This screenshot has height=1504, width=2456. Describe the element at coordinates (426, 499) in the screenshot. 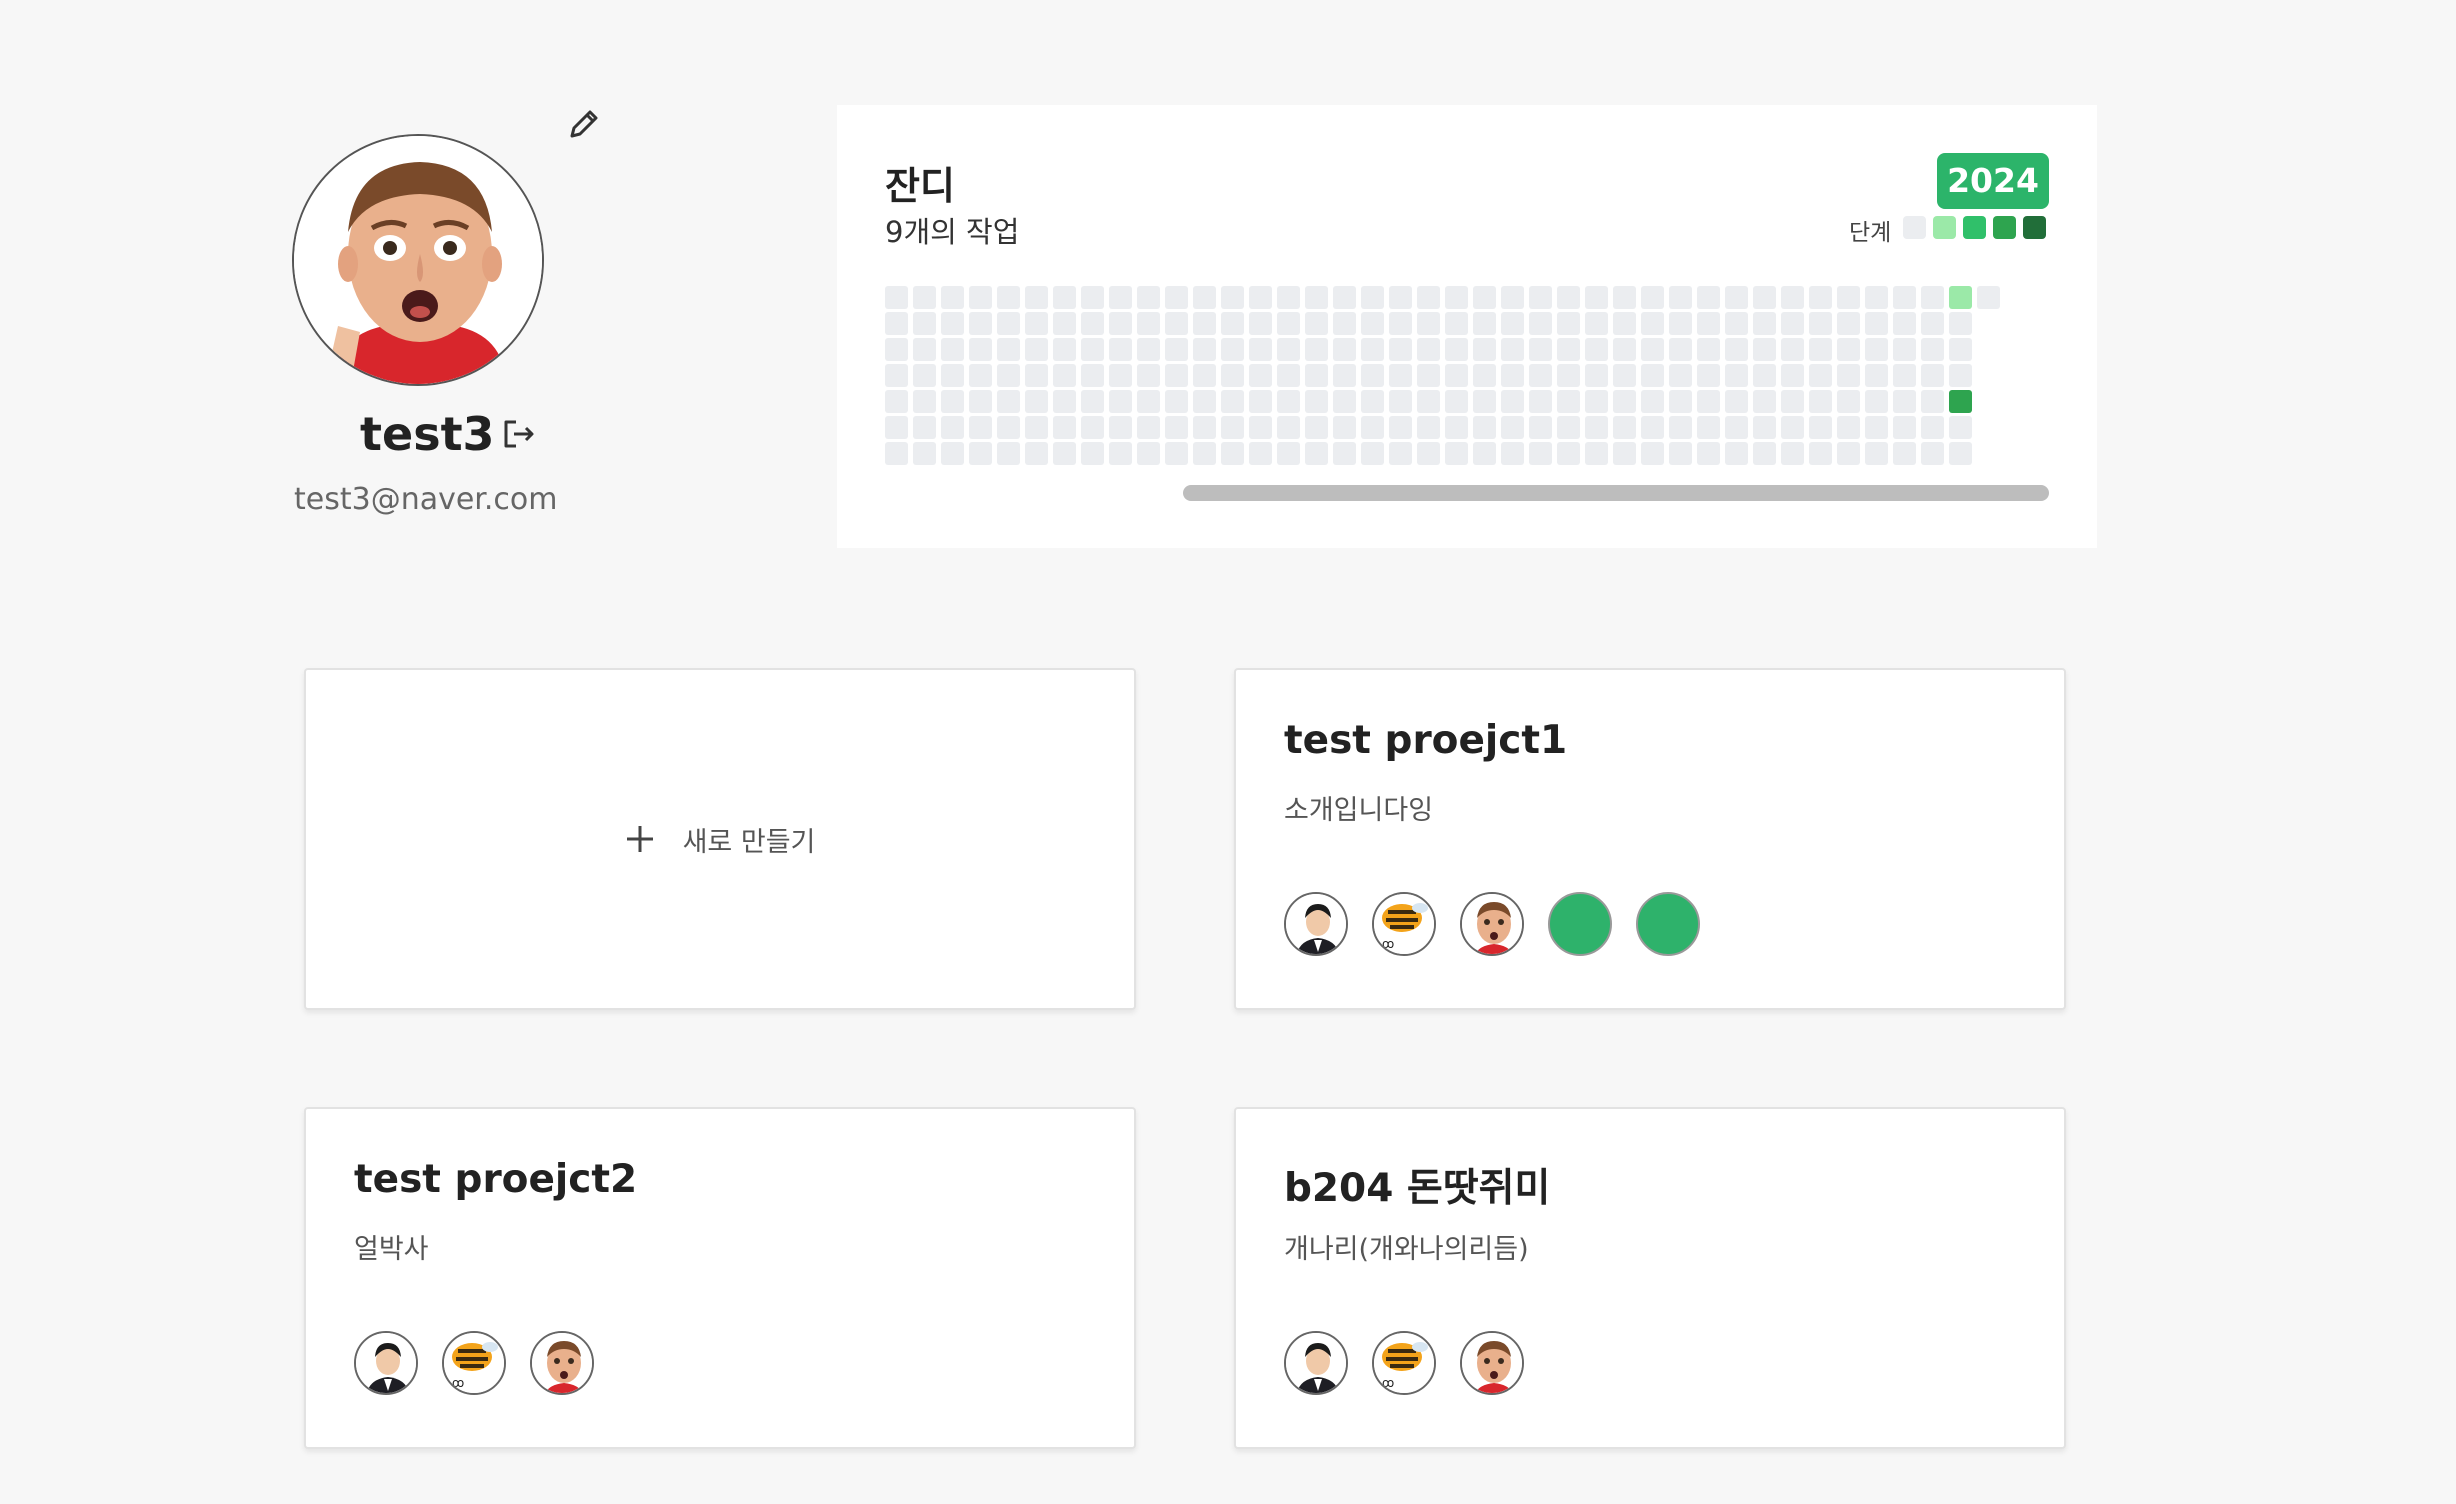

I see `profile-email: test3@naver.com` at that location.